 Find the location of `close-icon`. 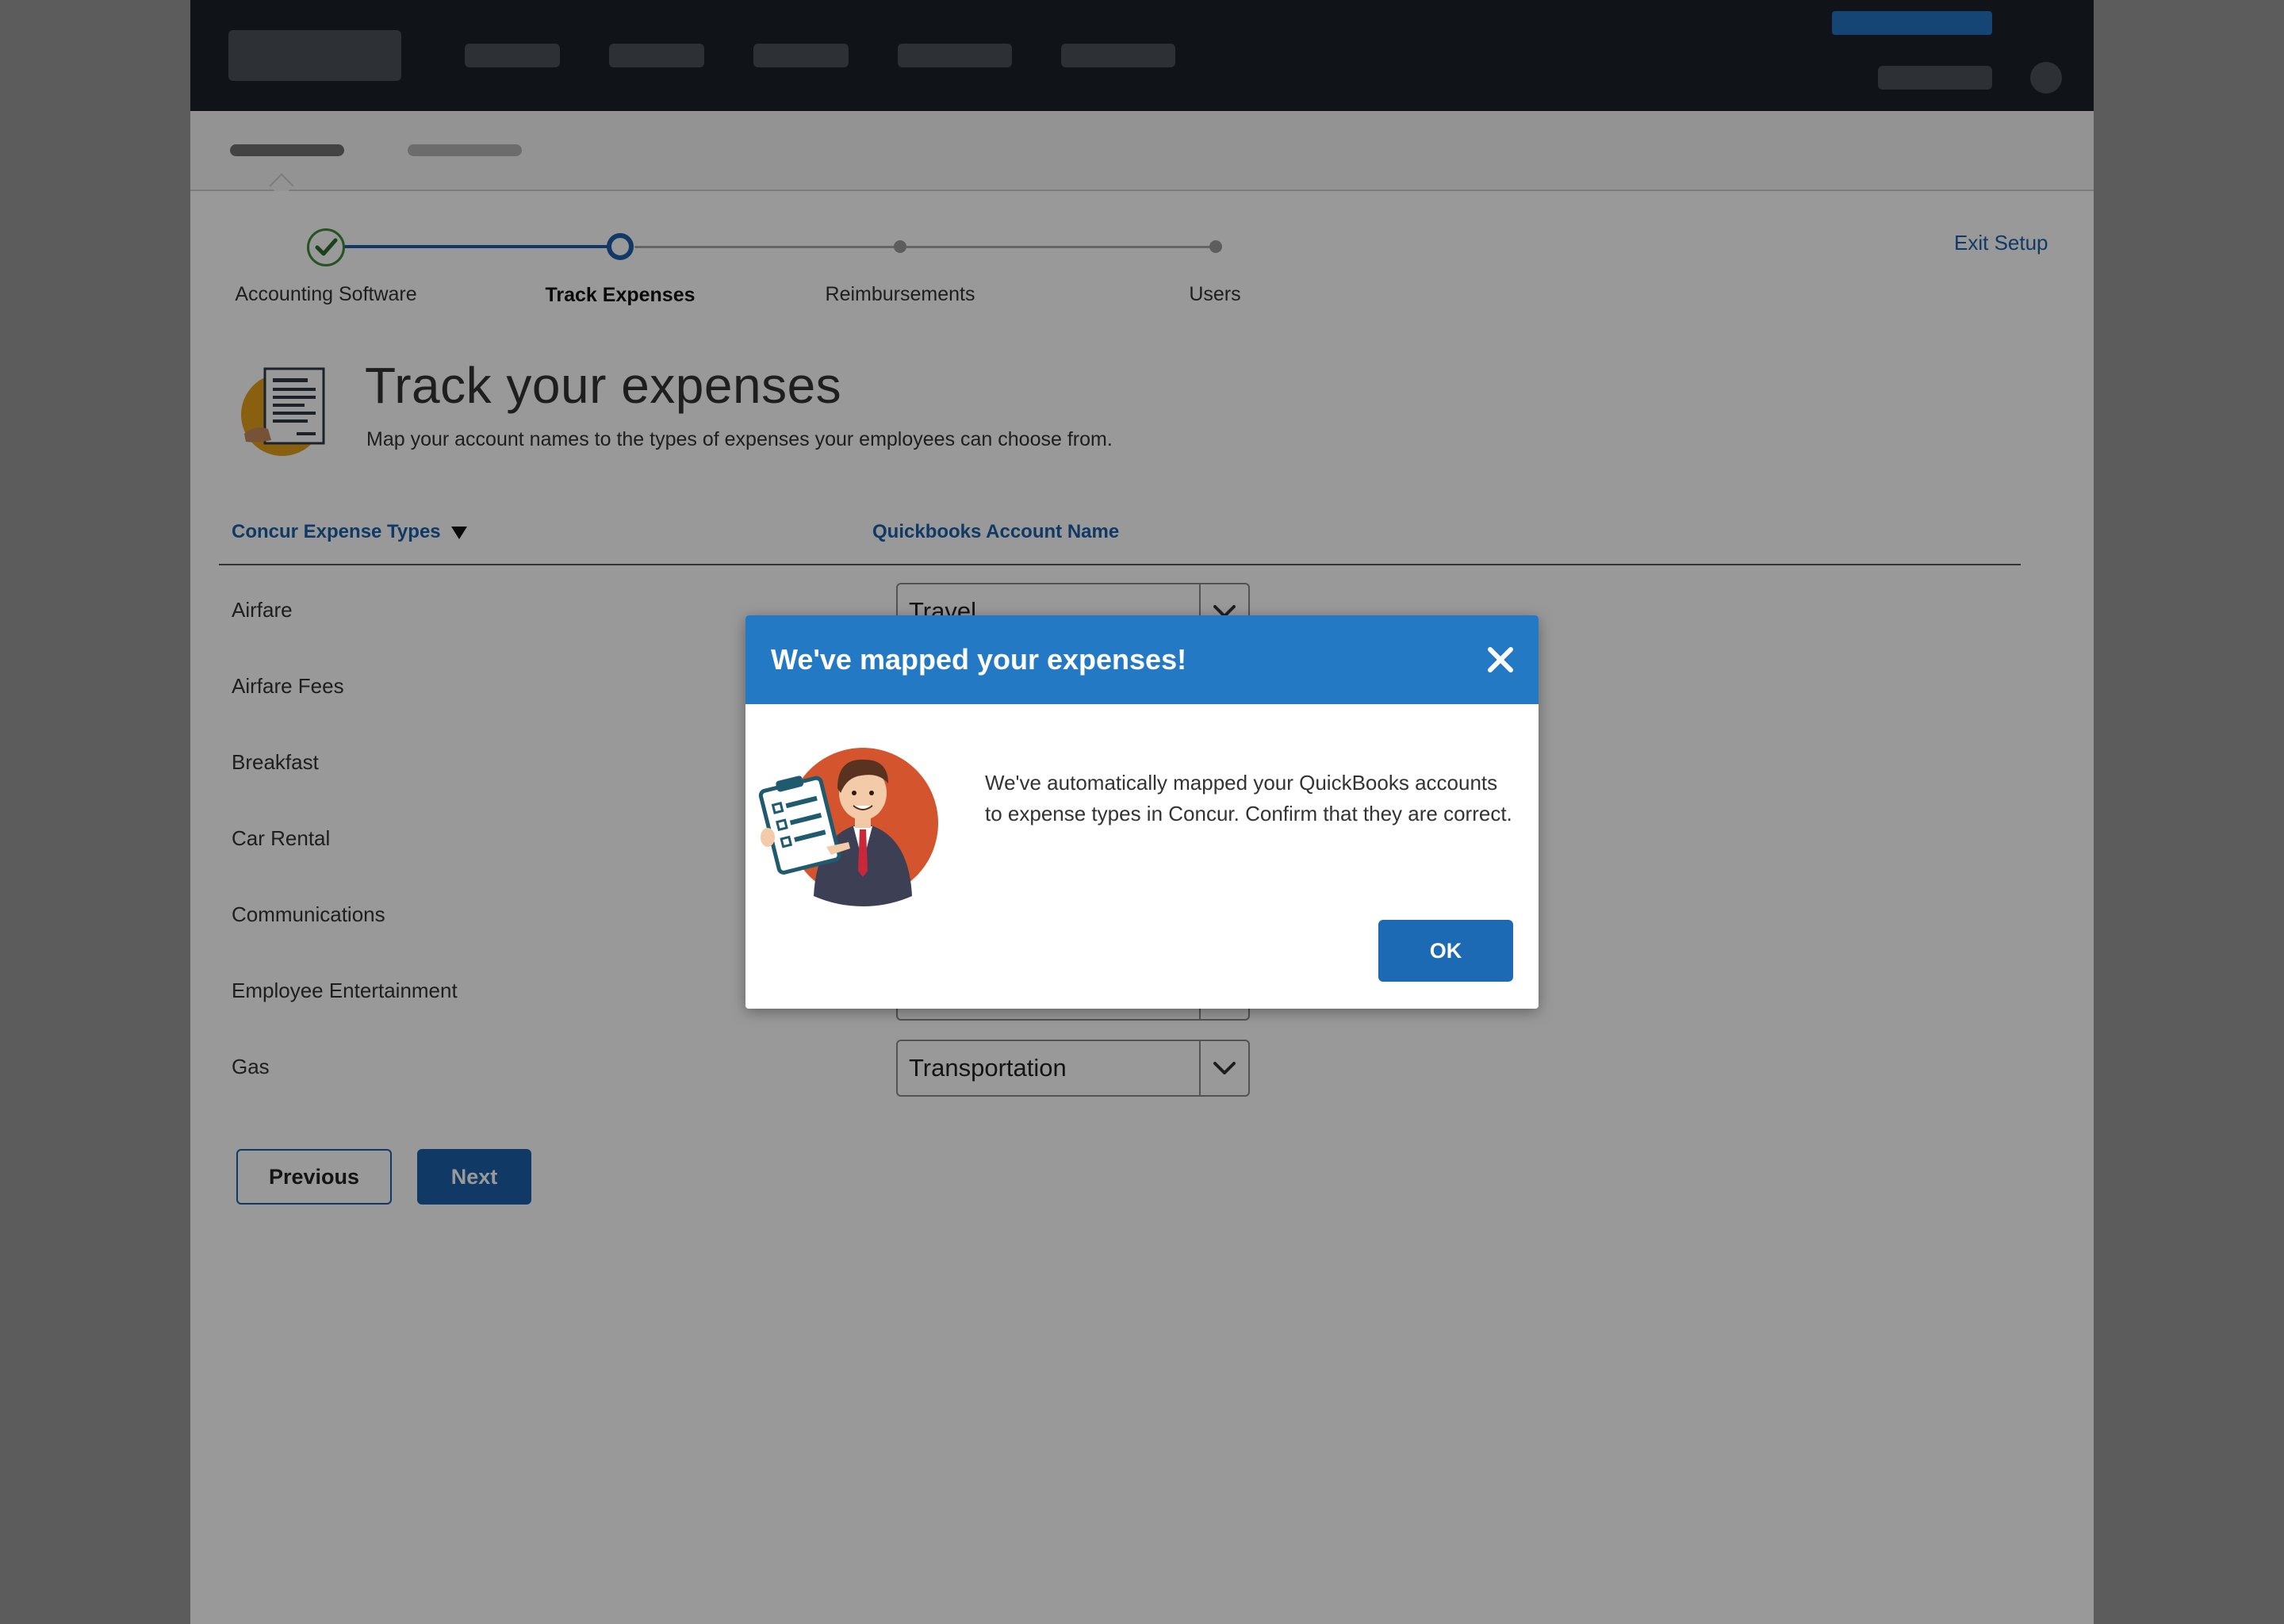

close-icon is located at coordinates (1500, 659).